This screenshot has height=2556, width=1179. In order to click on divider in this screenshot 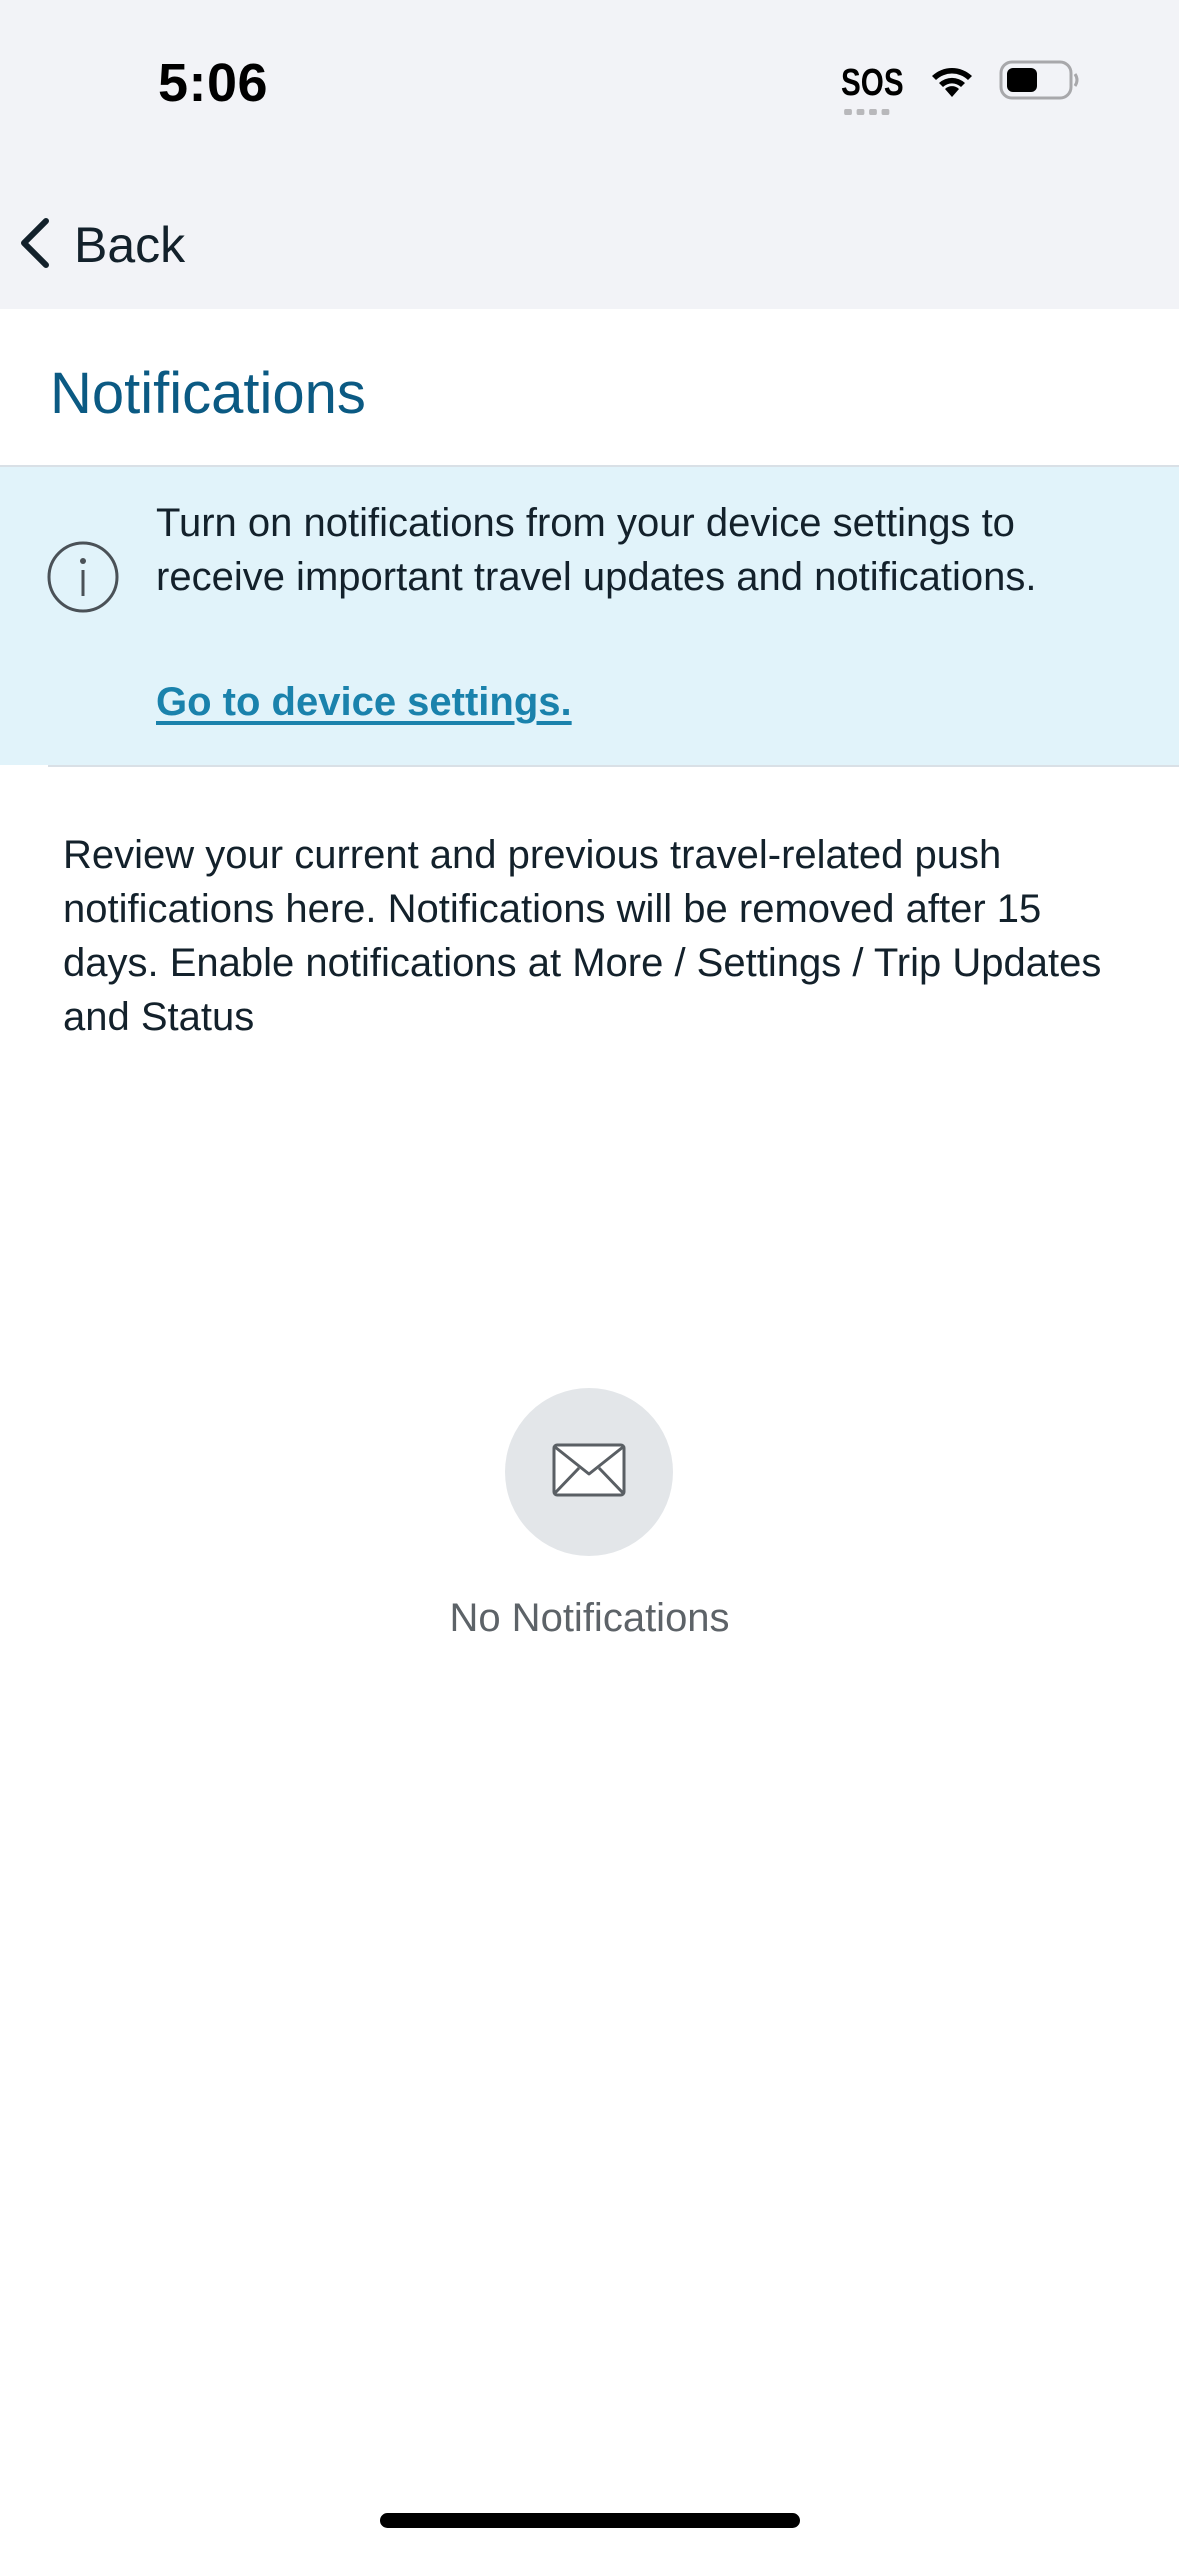, I will do `click(613, 766)`.